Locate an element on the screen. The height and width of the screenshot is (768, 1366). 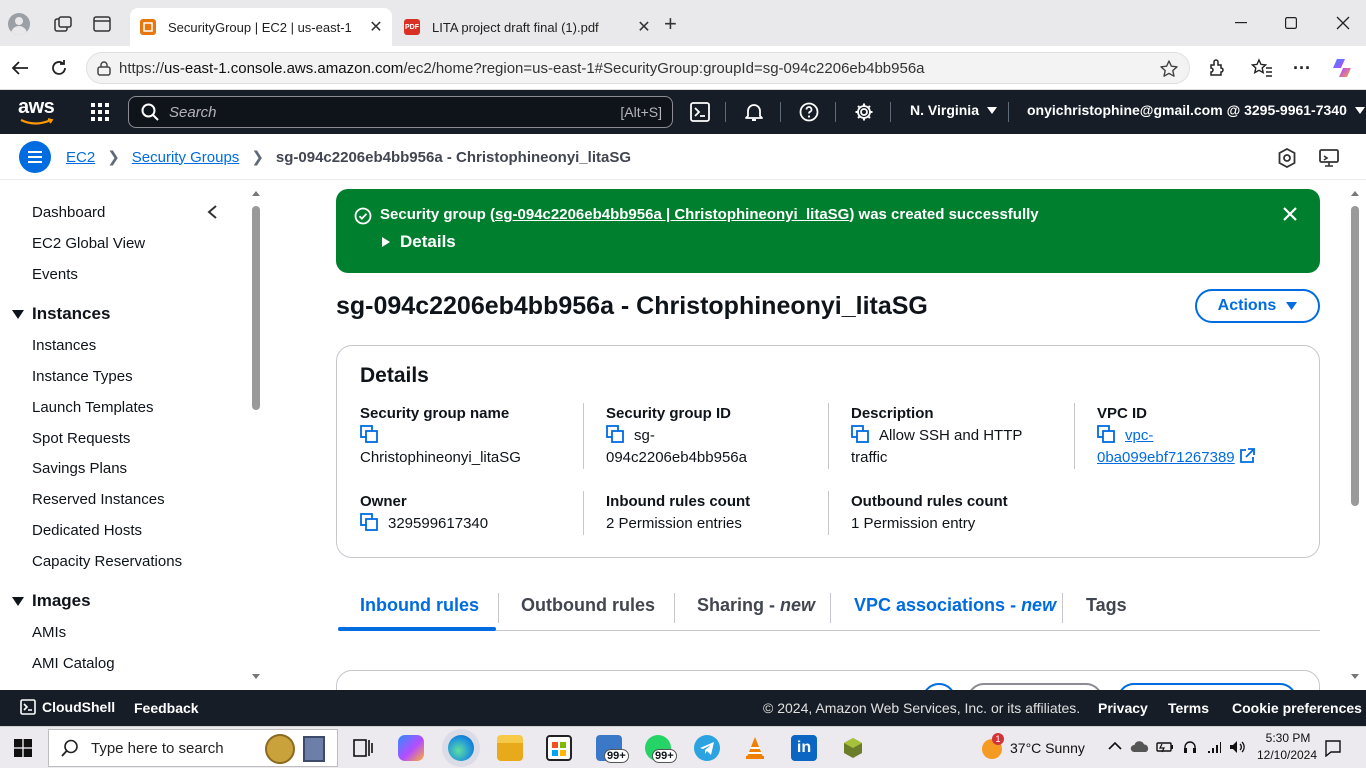
clock-time: 5:30 PM is located at coordinates (1288, 738).